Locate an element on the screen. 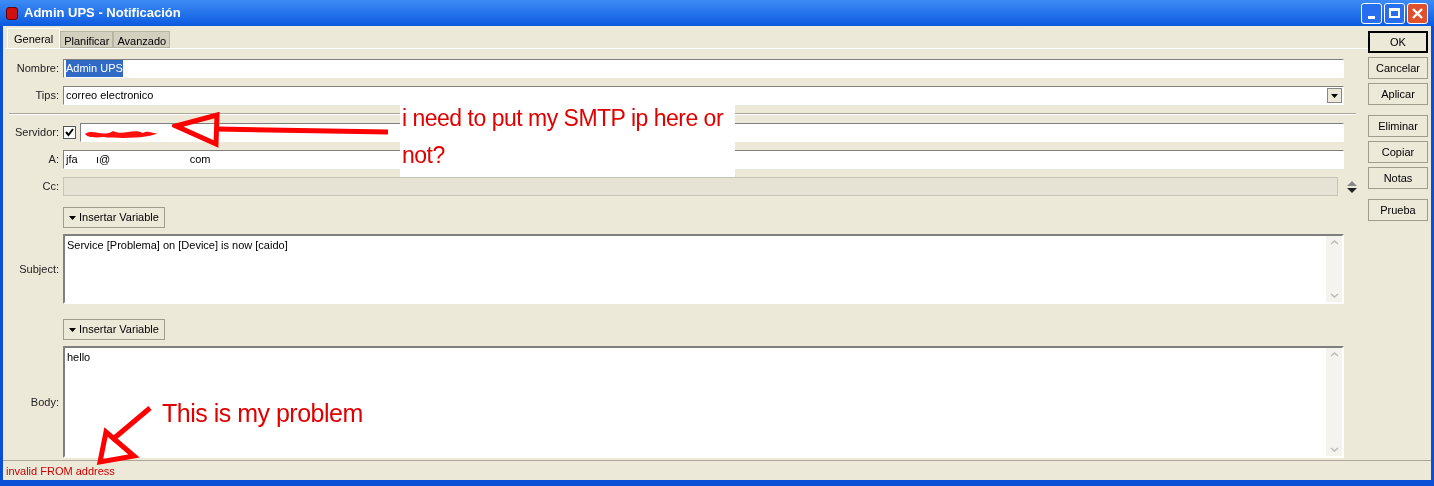 This screenshot has width=1434, height=486. field-label: Cc: is located at coordinates (50, 187).